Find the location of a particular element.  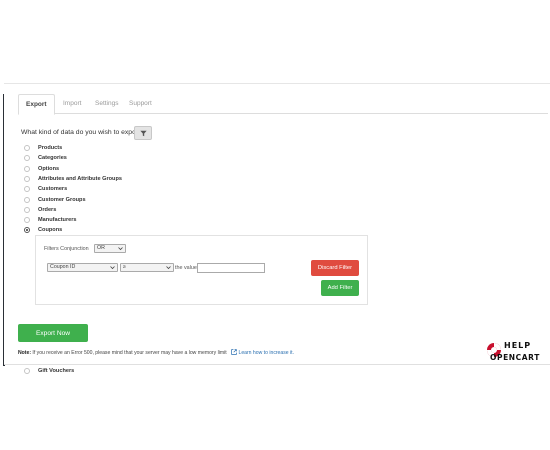

export-type-categories: Categories is located at coordinates (124, 158).